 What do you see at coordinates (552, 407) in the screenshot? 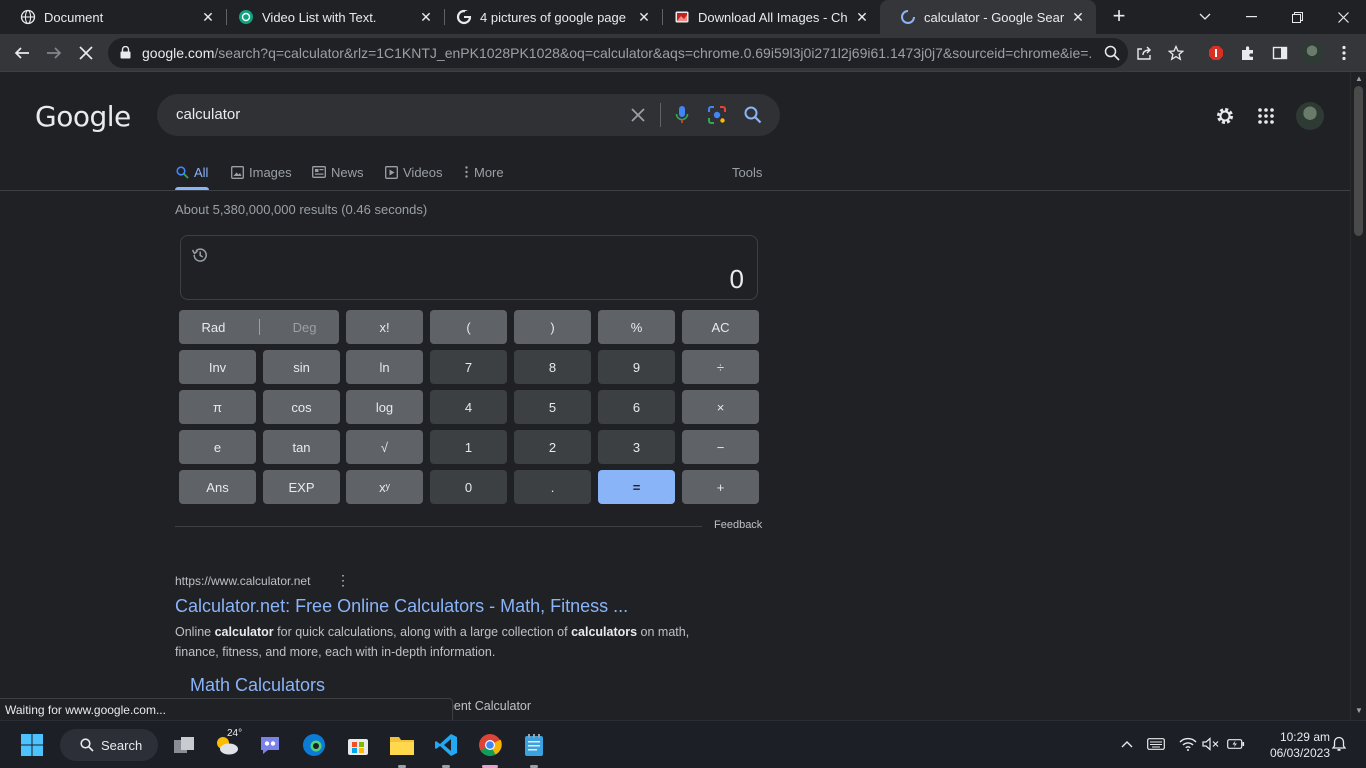
I see `calc-5-button: 5` at bounding box center [552, 407].